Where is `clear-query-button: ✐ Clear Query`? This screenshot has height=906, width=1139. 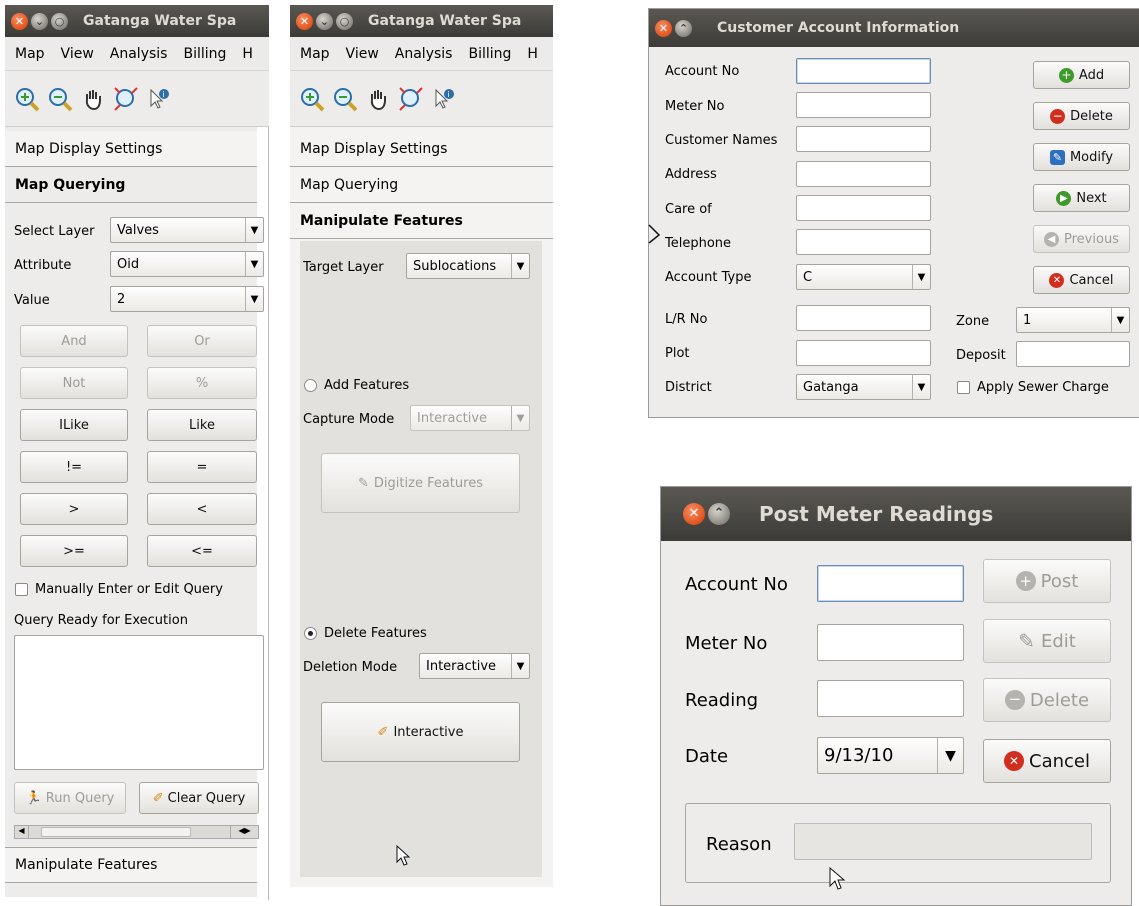 clear-query-button: ✐ Clear Query is located at coordinates (199, 798).